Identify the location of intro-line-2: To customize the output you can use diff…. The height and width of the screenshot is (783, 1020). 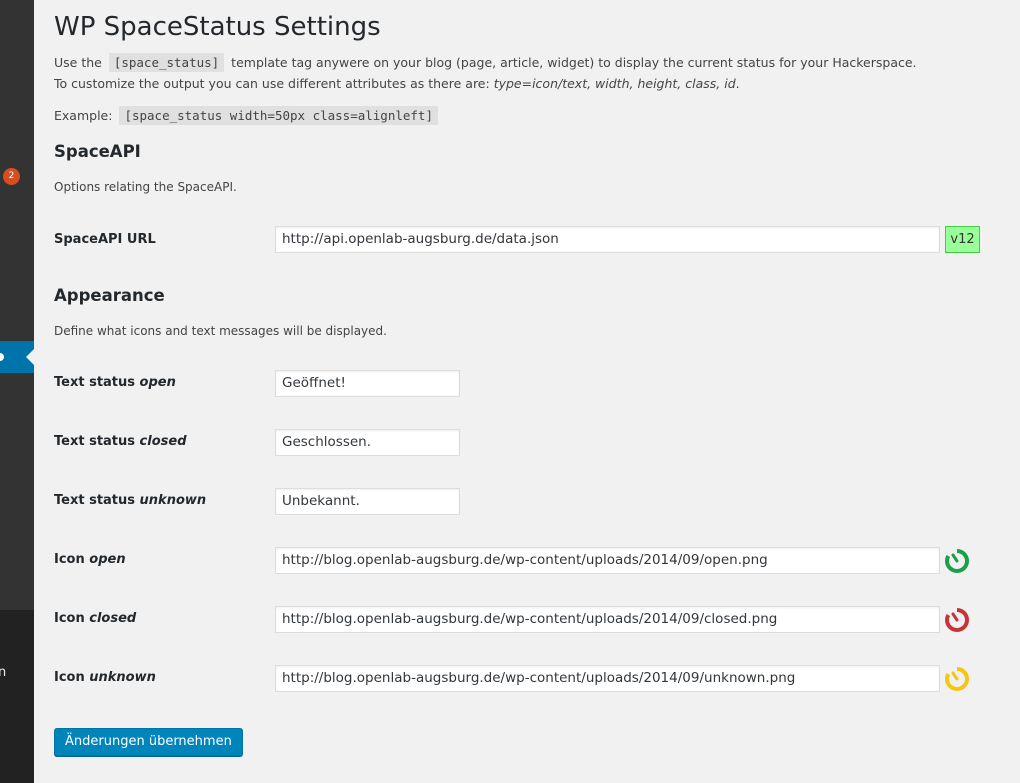
(397, 84).